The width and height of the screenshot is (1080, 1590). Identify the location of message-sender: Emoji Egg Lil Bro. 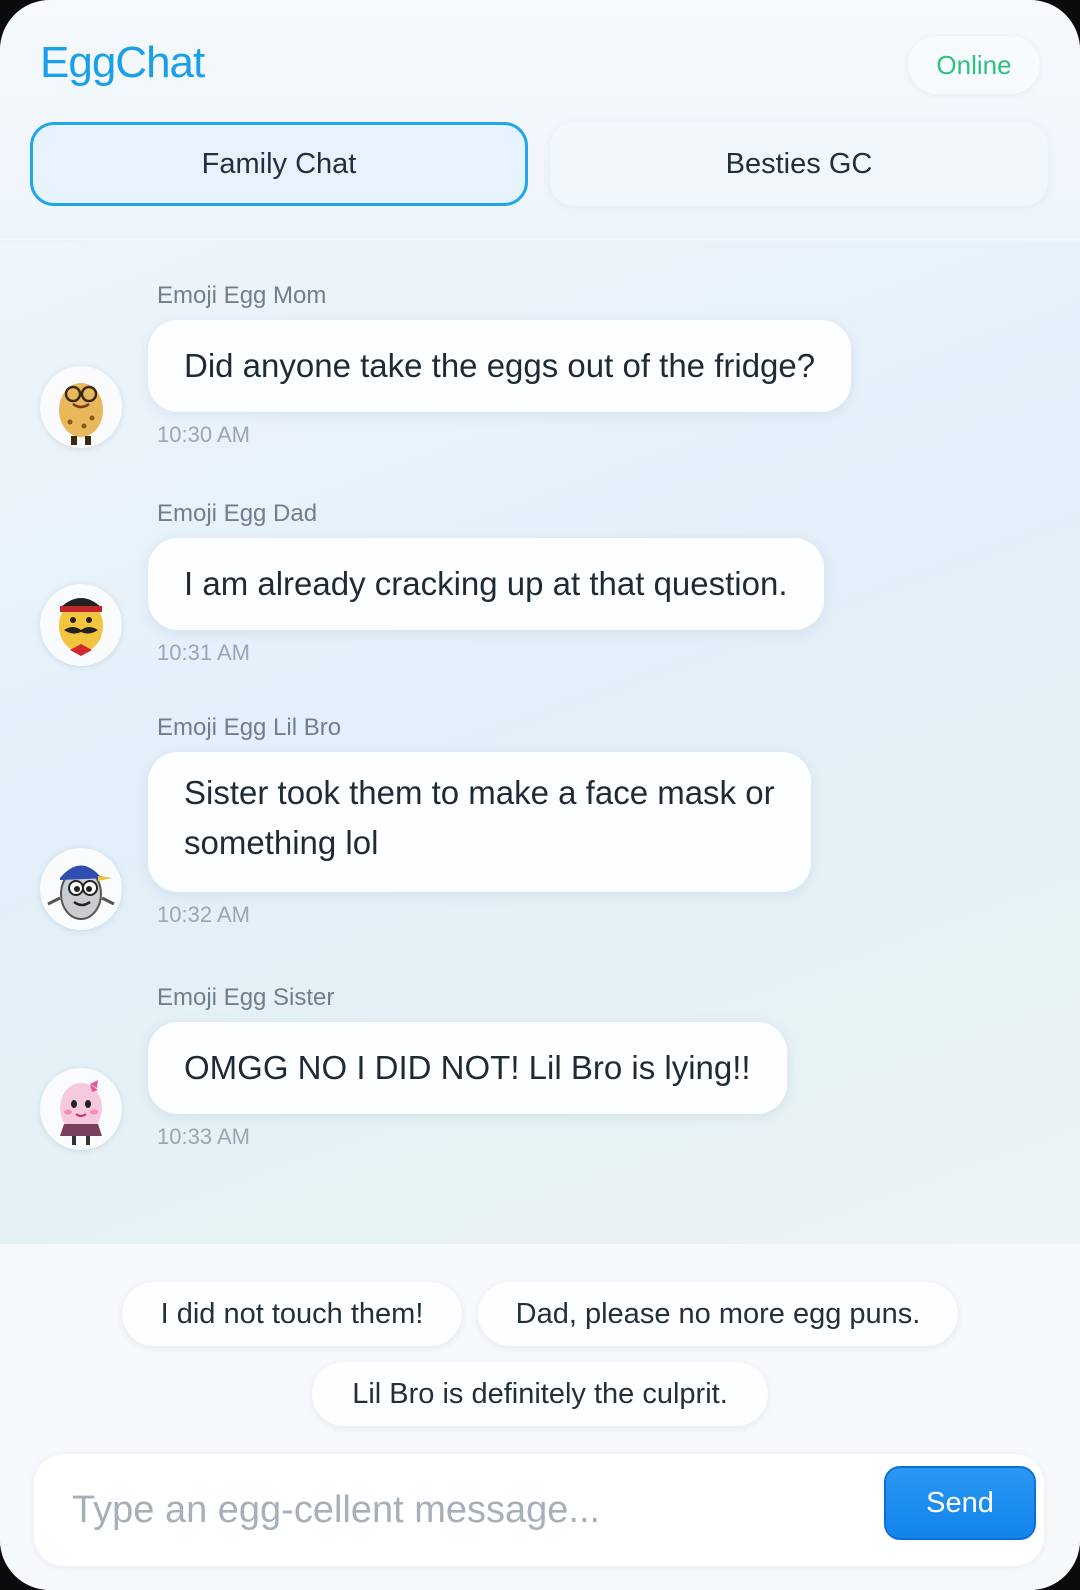
(249, 727).